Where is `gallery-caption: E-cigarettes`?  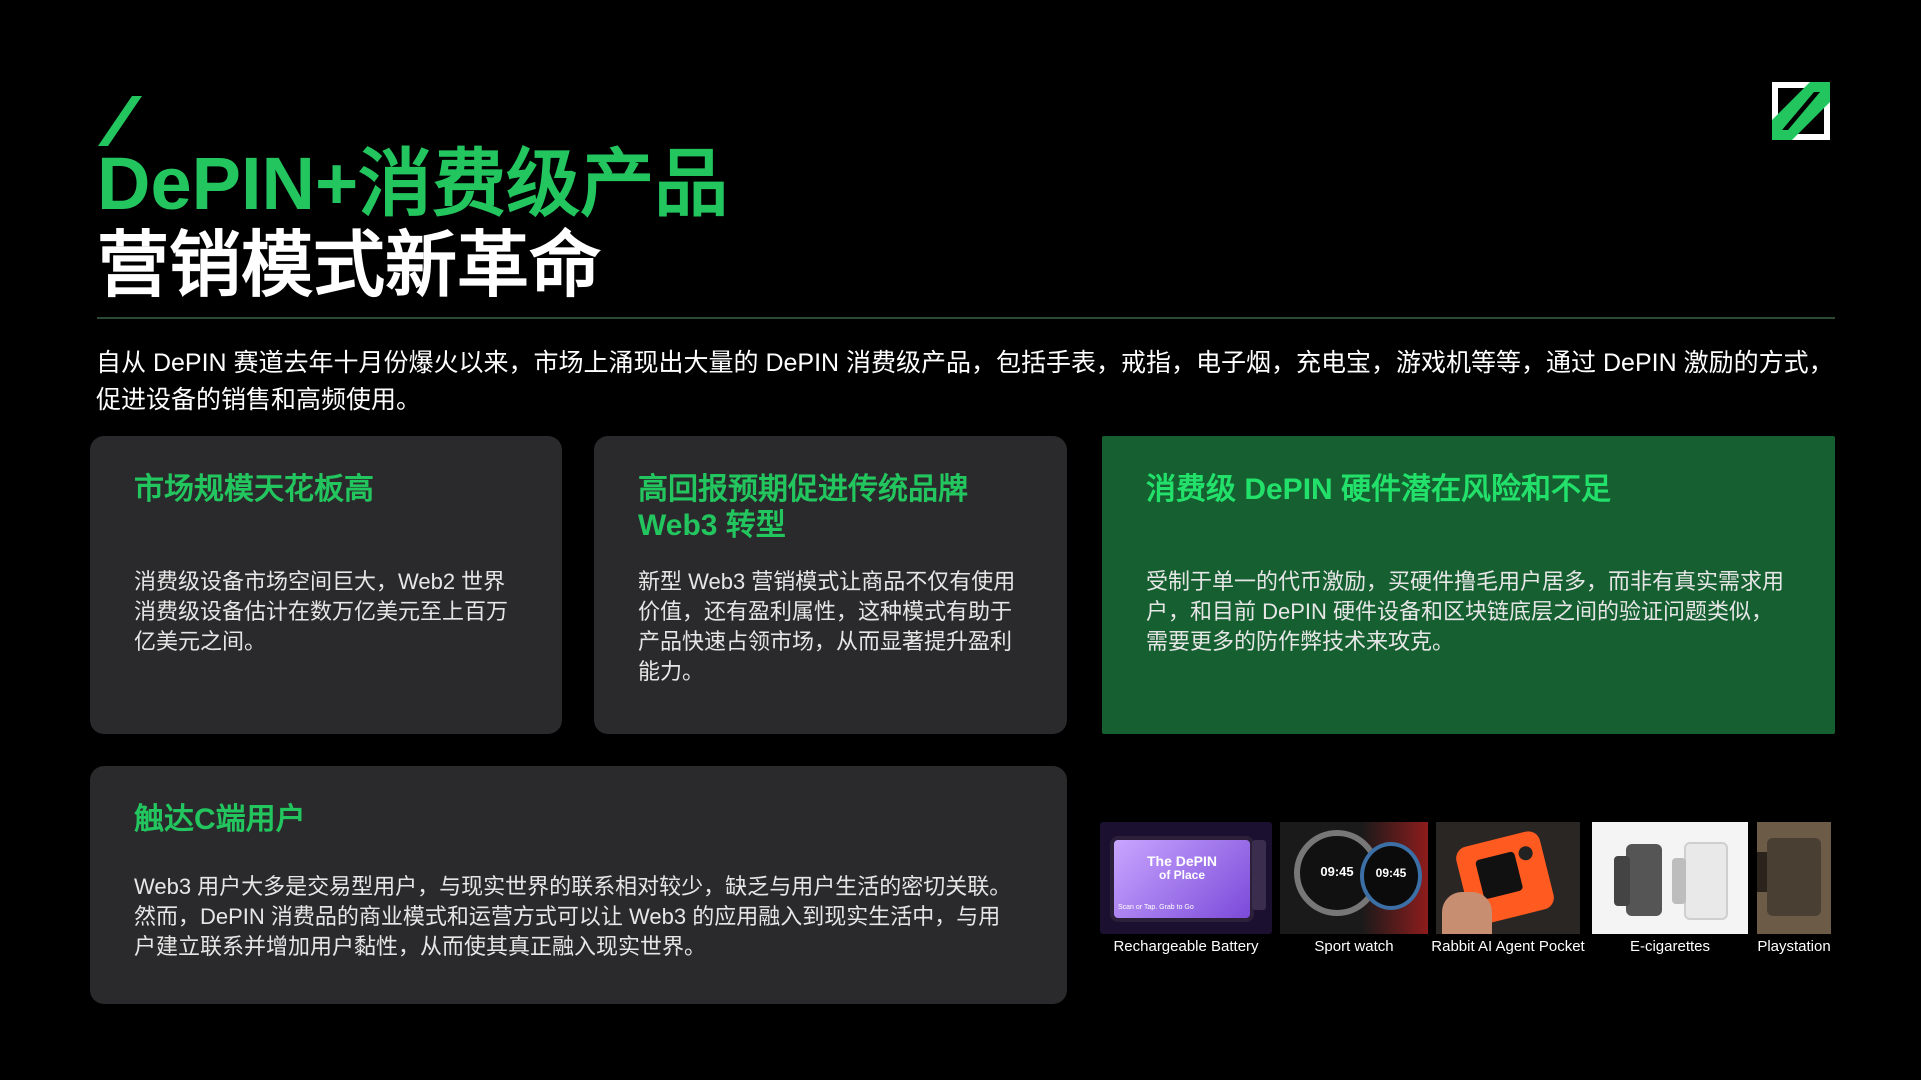
gallery-caption: E-cigarettes is located at coordinates (1670, 946).